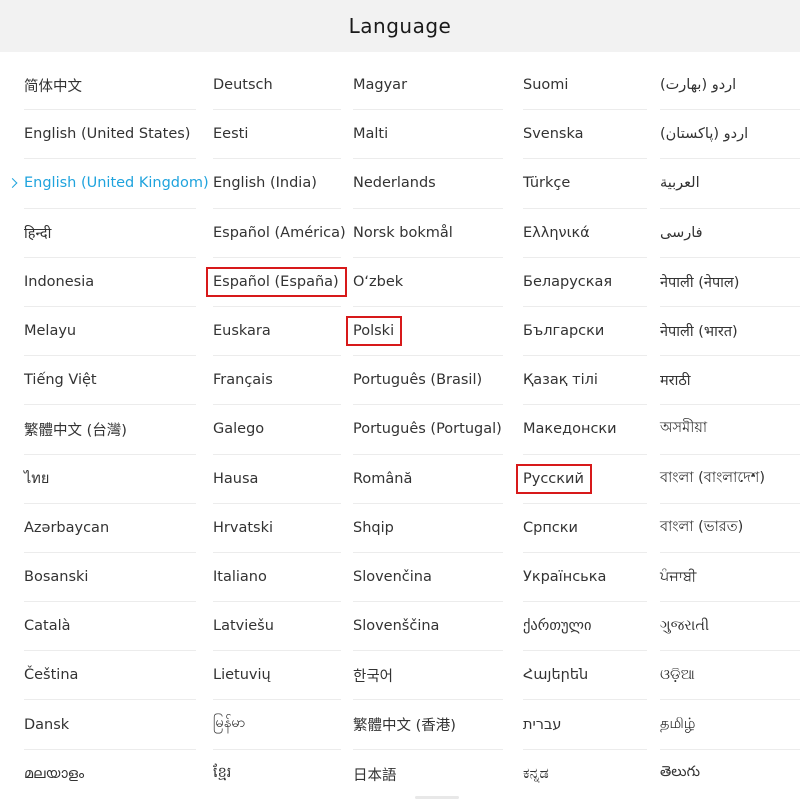 The image size is (800, 800). What do you see at coordinates (730, 233) in the screenshot?
I see `language-option: فارسی` at bounding box center [730, 233].